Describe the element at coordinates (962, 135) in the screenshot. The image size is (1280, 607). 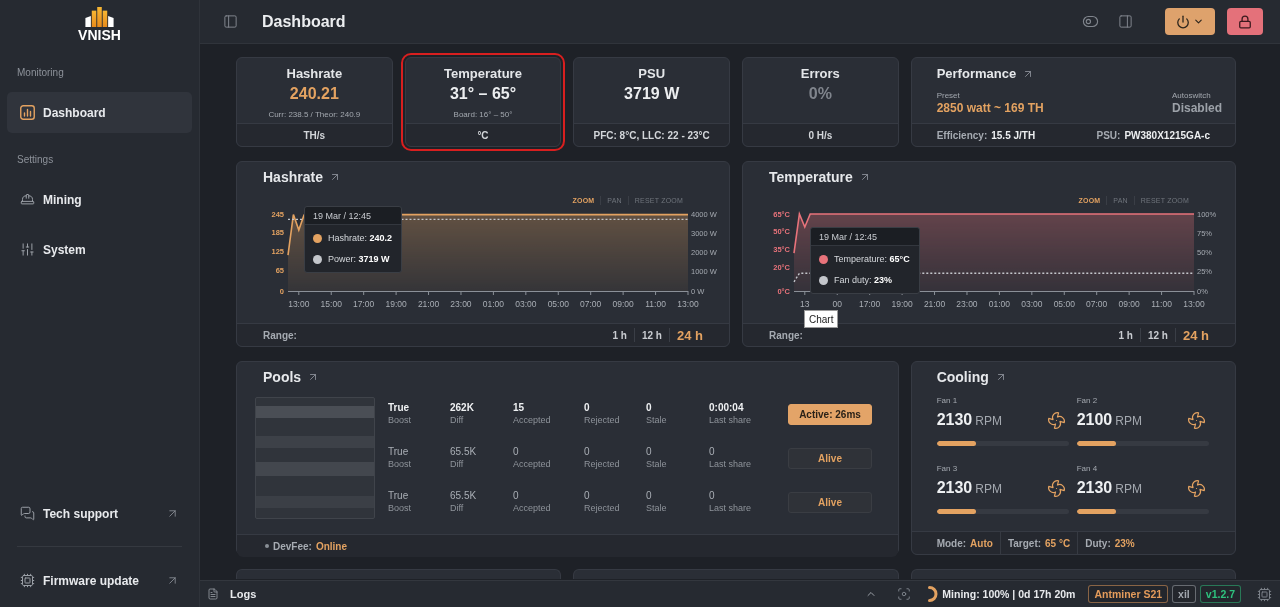
I see `footer-label: Efficiency:` at that location.